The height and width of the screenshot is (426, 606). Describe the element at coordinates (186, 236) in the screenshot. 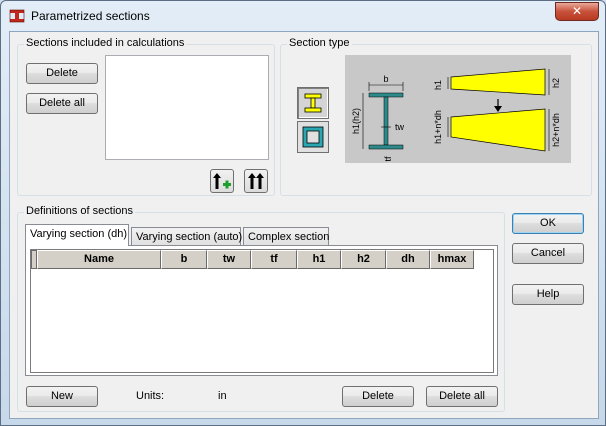

I see `tab-varying-section-auto: Varying section (auto)` at that location.